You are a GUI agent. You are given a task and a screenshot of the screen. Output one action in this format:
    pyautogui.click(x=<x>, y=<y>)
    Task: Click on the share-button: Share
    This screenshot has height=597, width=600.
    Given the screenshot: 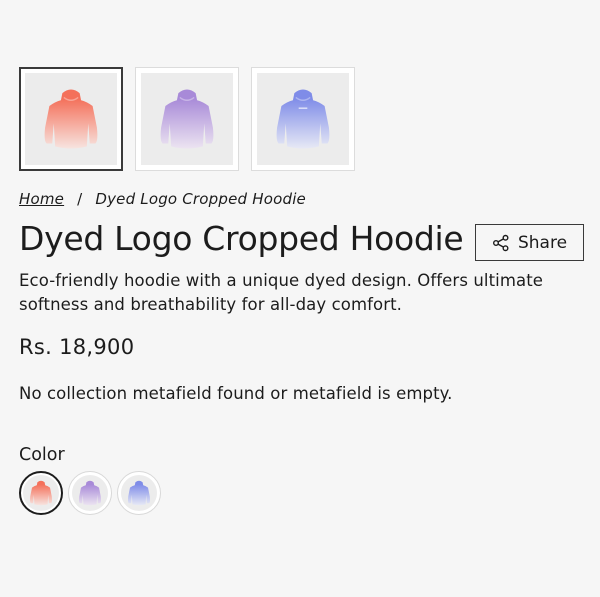 What is the action you would take?
    pyautogui.click(x=529, y=242)
    